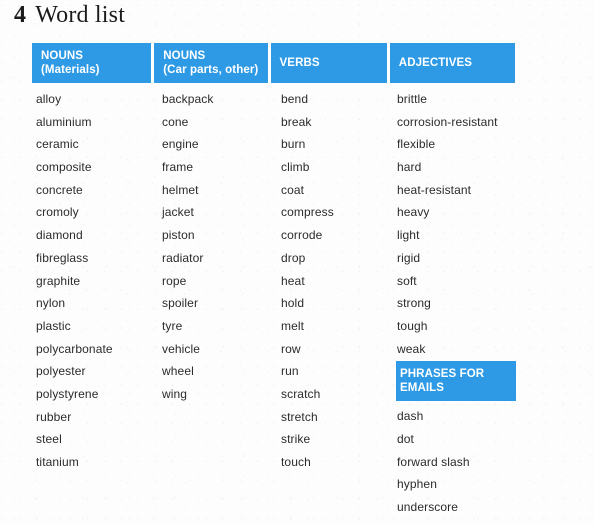  What do you see at coordinates (296, 121) in the screenshot?
I see `word-item: break` at bounding box center [296, 121].